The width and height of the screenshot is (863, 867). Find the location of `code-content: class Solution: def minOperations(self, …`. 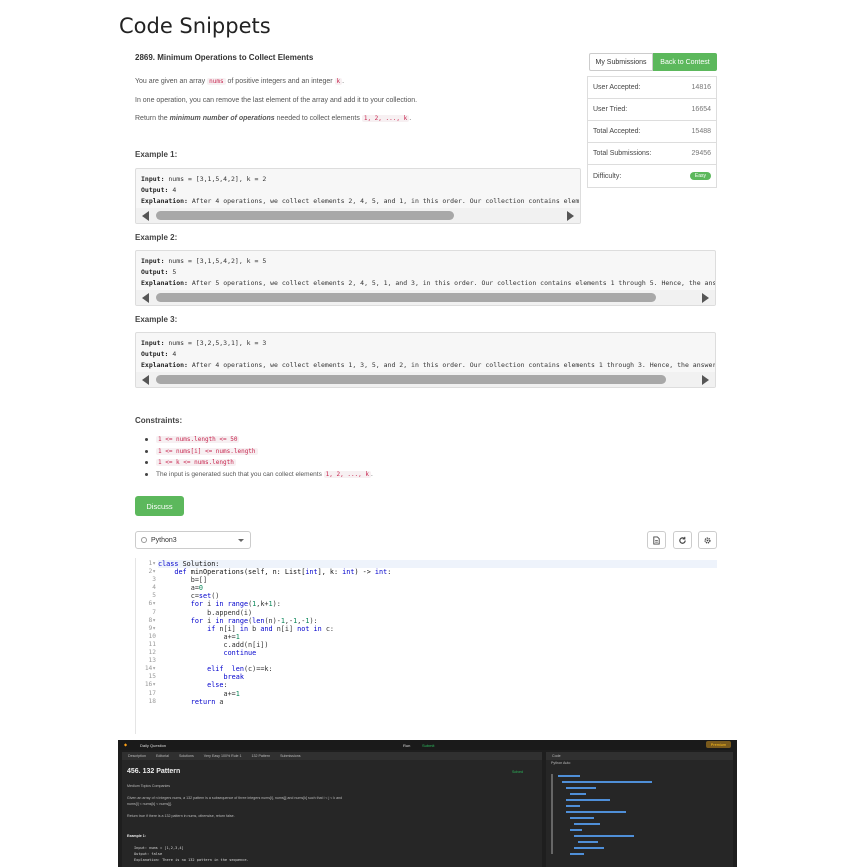

code-content: class Solution: def minOperations(self, … is located at coordinates (437, 633).